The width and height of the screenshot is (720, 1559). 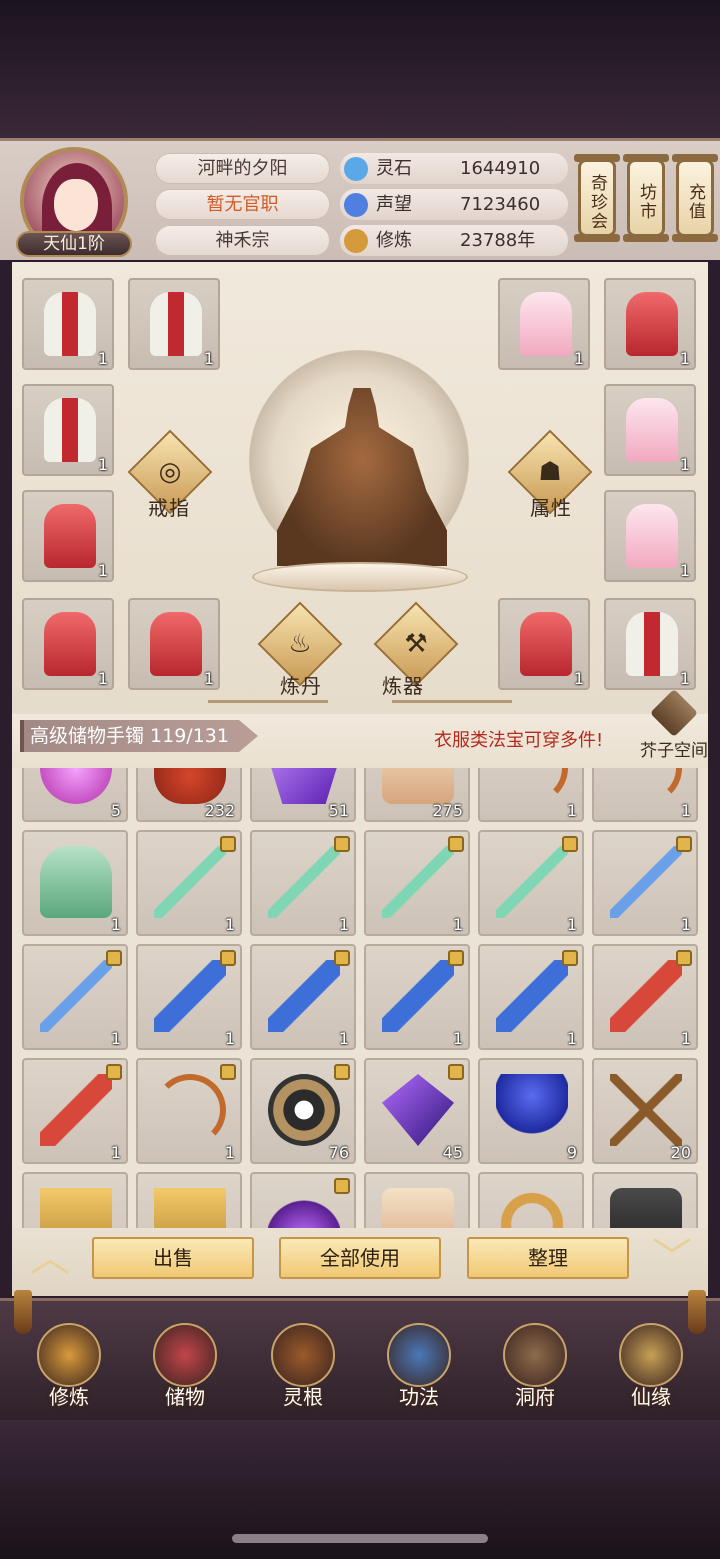 What do you see at coordinates (403, 684) in the screenshot?
I see `forge-label: 炼器` at bounding box center [403, 684].